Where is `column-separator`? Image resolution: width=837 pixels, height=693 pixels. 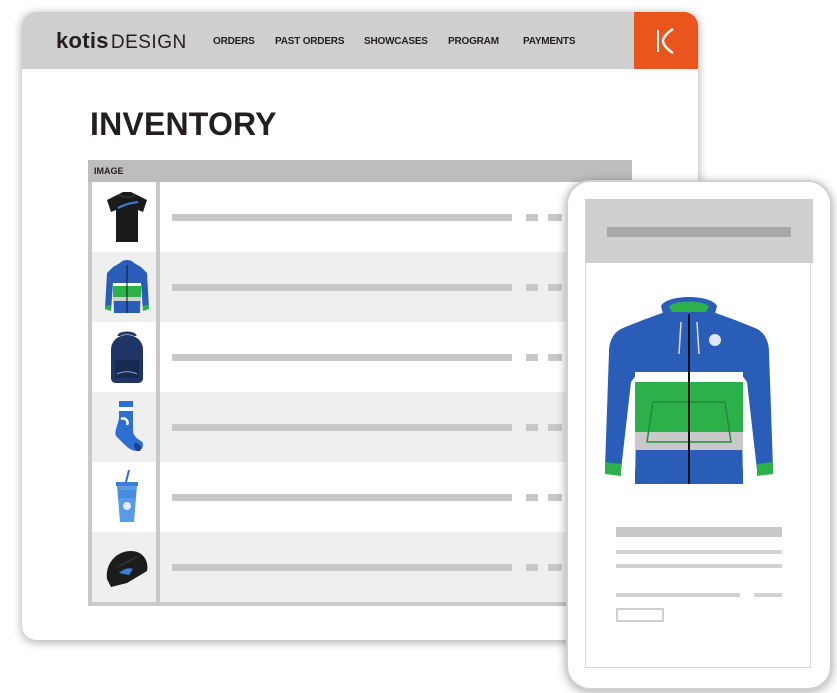
column-separator is located at coordinates (158, 392).